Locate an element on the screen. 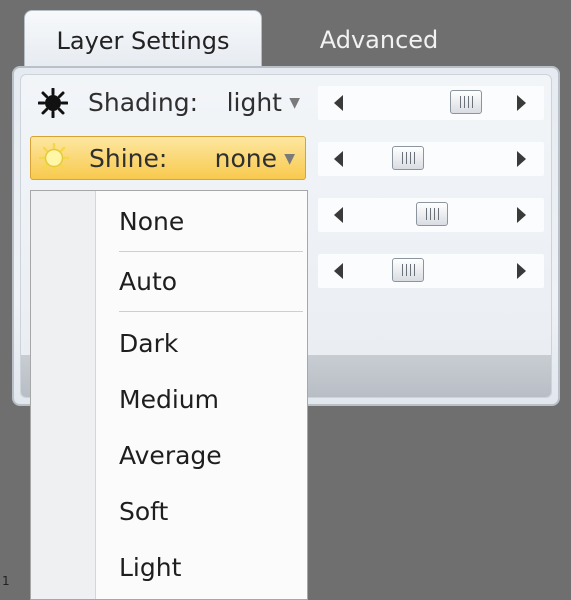  shading-value: light is located at coordinates (254, 102).